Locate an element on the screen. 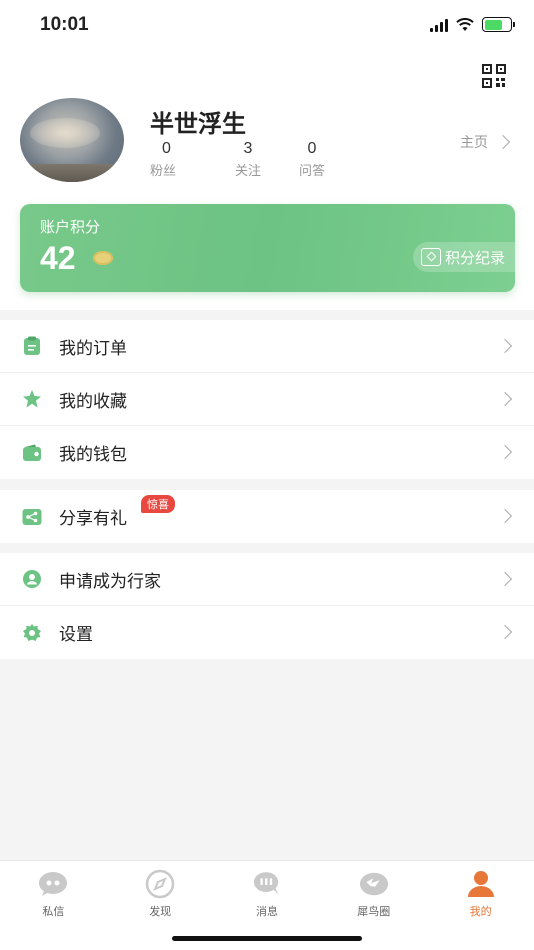  gear-icon is located at coordinates (32, 633).